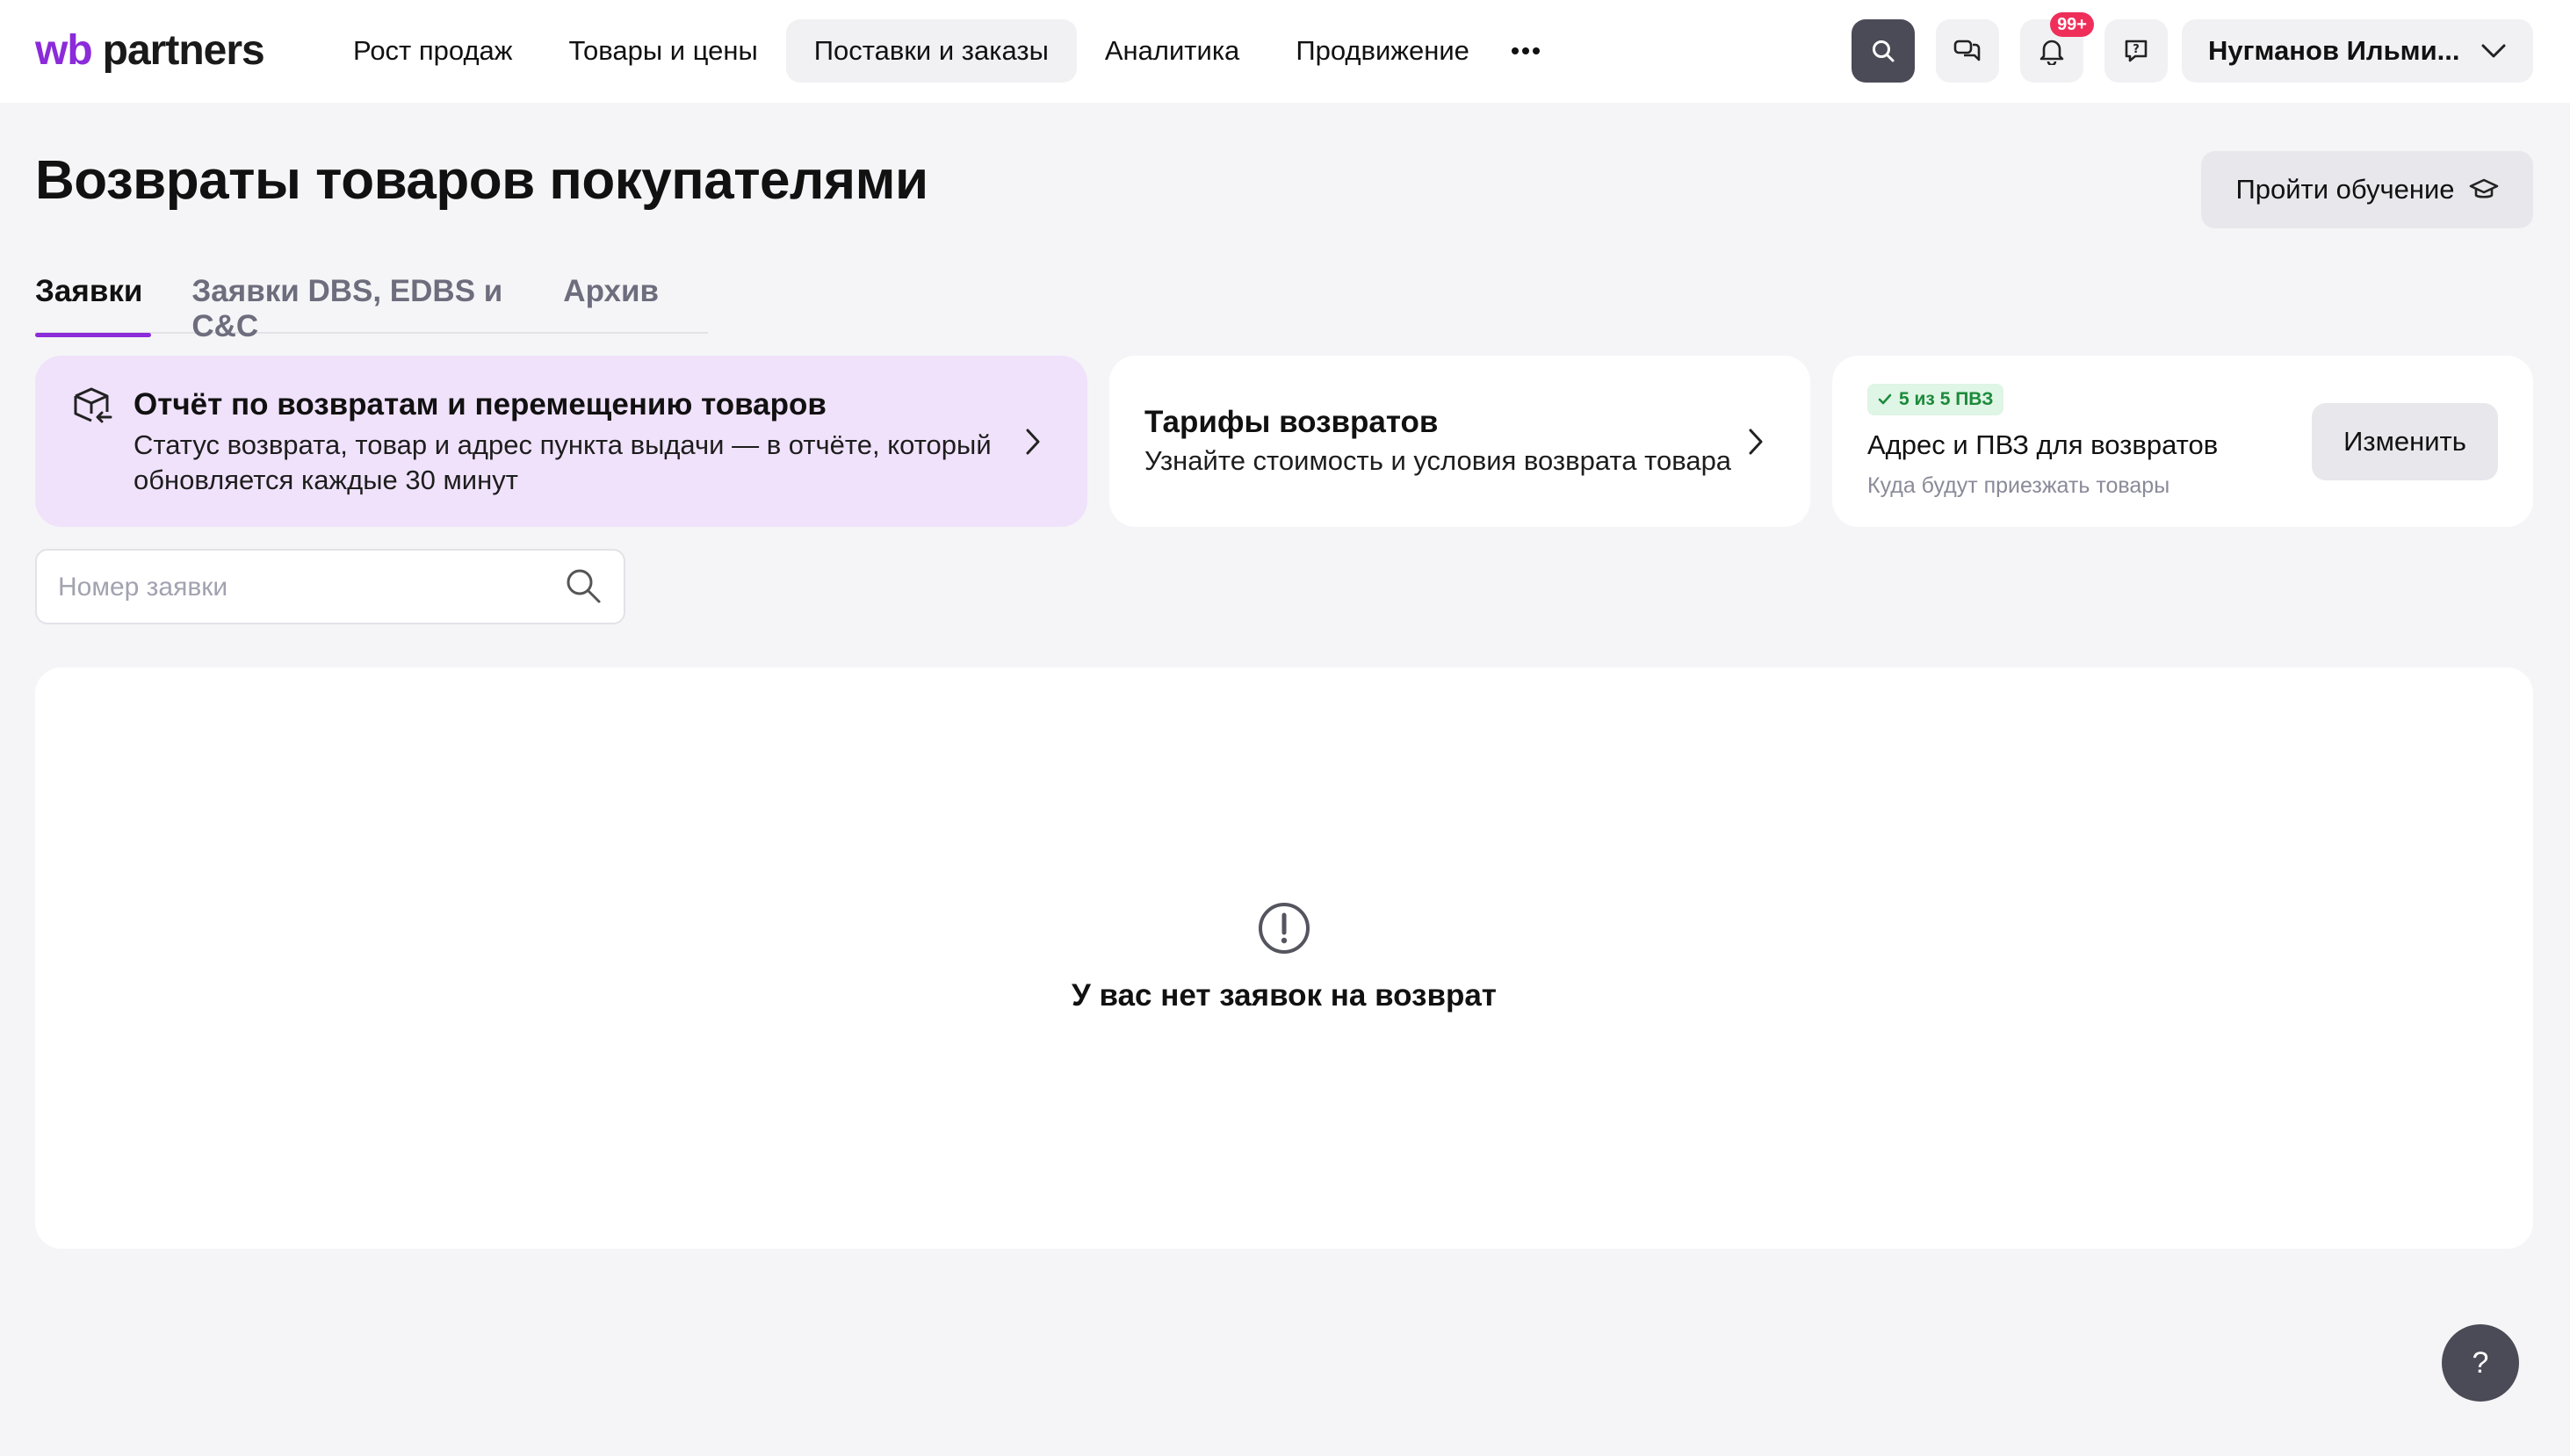  What do you see at coordinates (93, 405) in the screenshot?
I see `box-return-icon` at bounding box center [93, 405].